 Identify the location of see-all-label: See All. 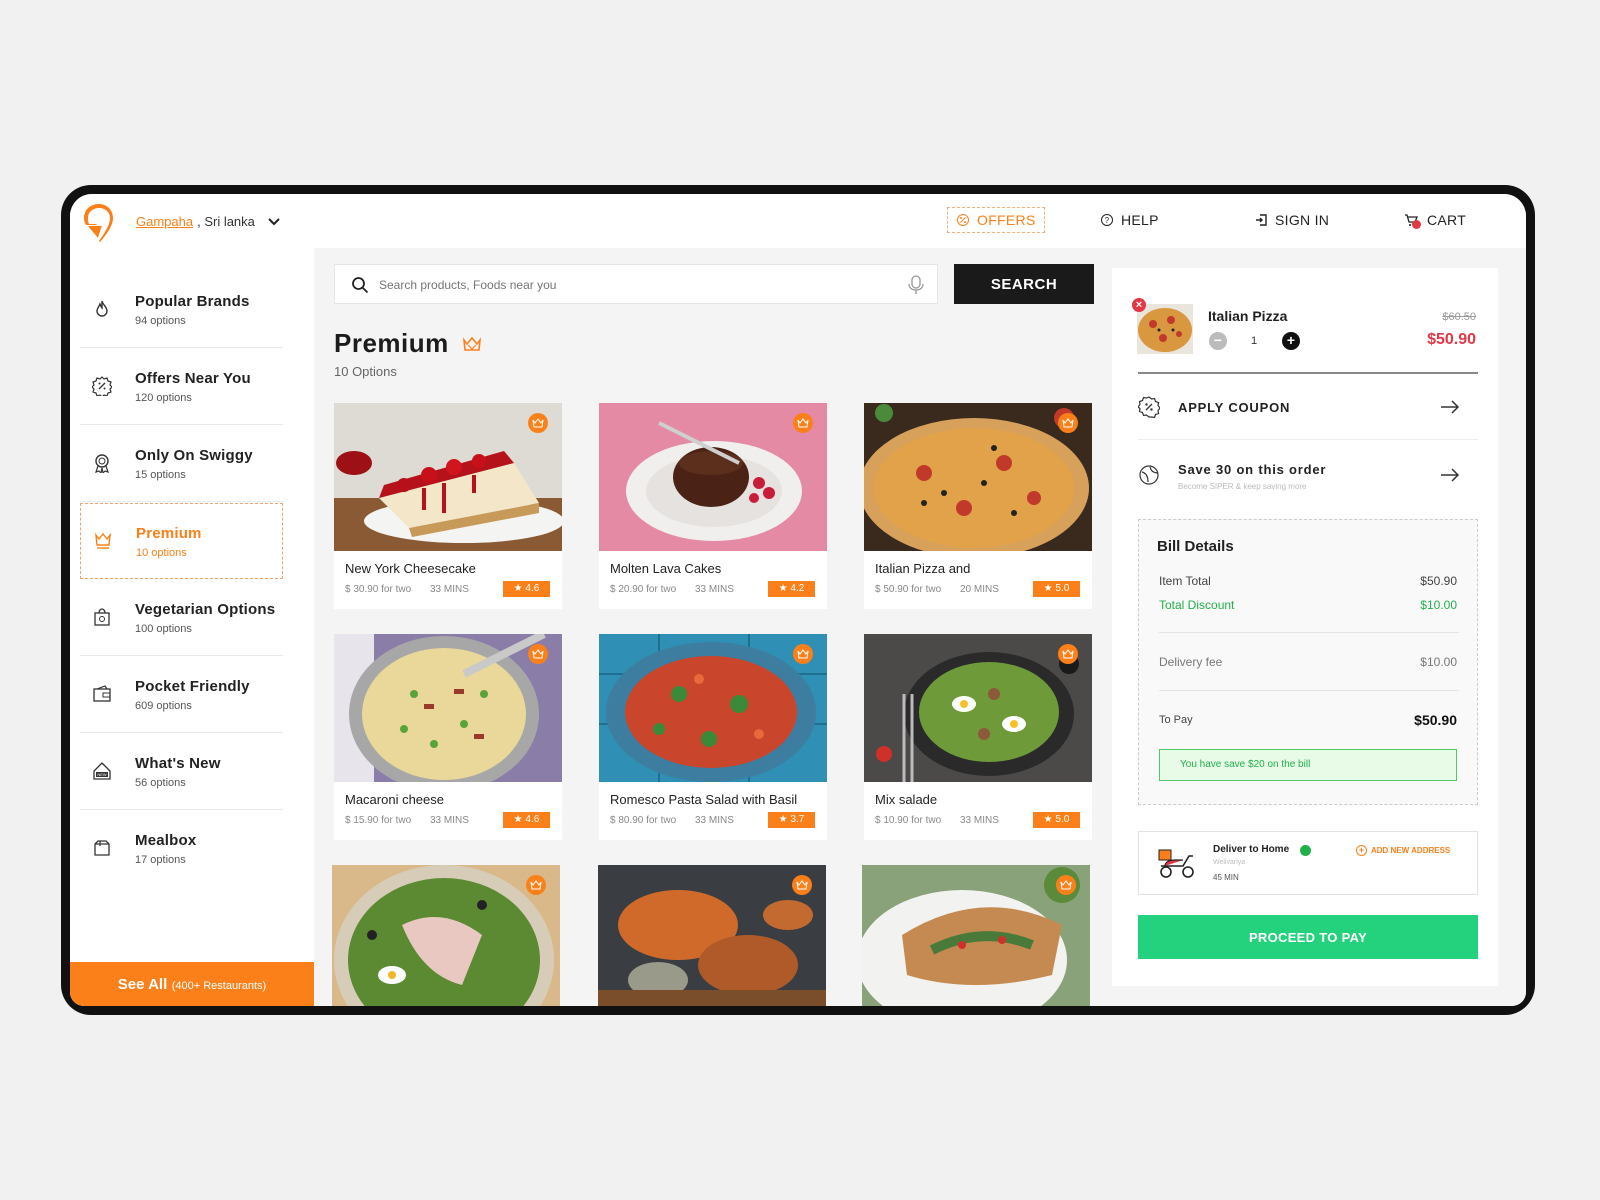
(142, 984).